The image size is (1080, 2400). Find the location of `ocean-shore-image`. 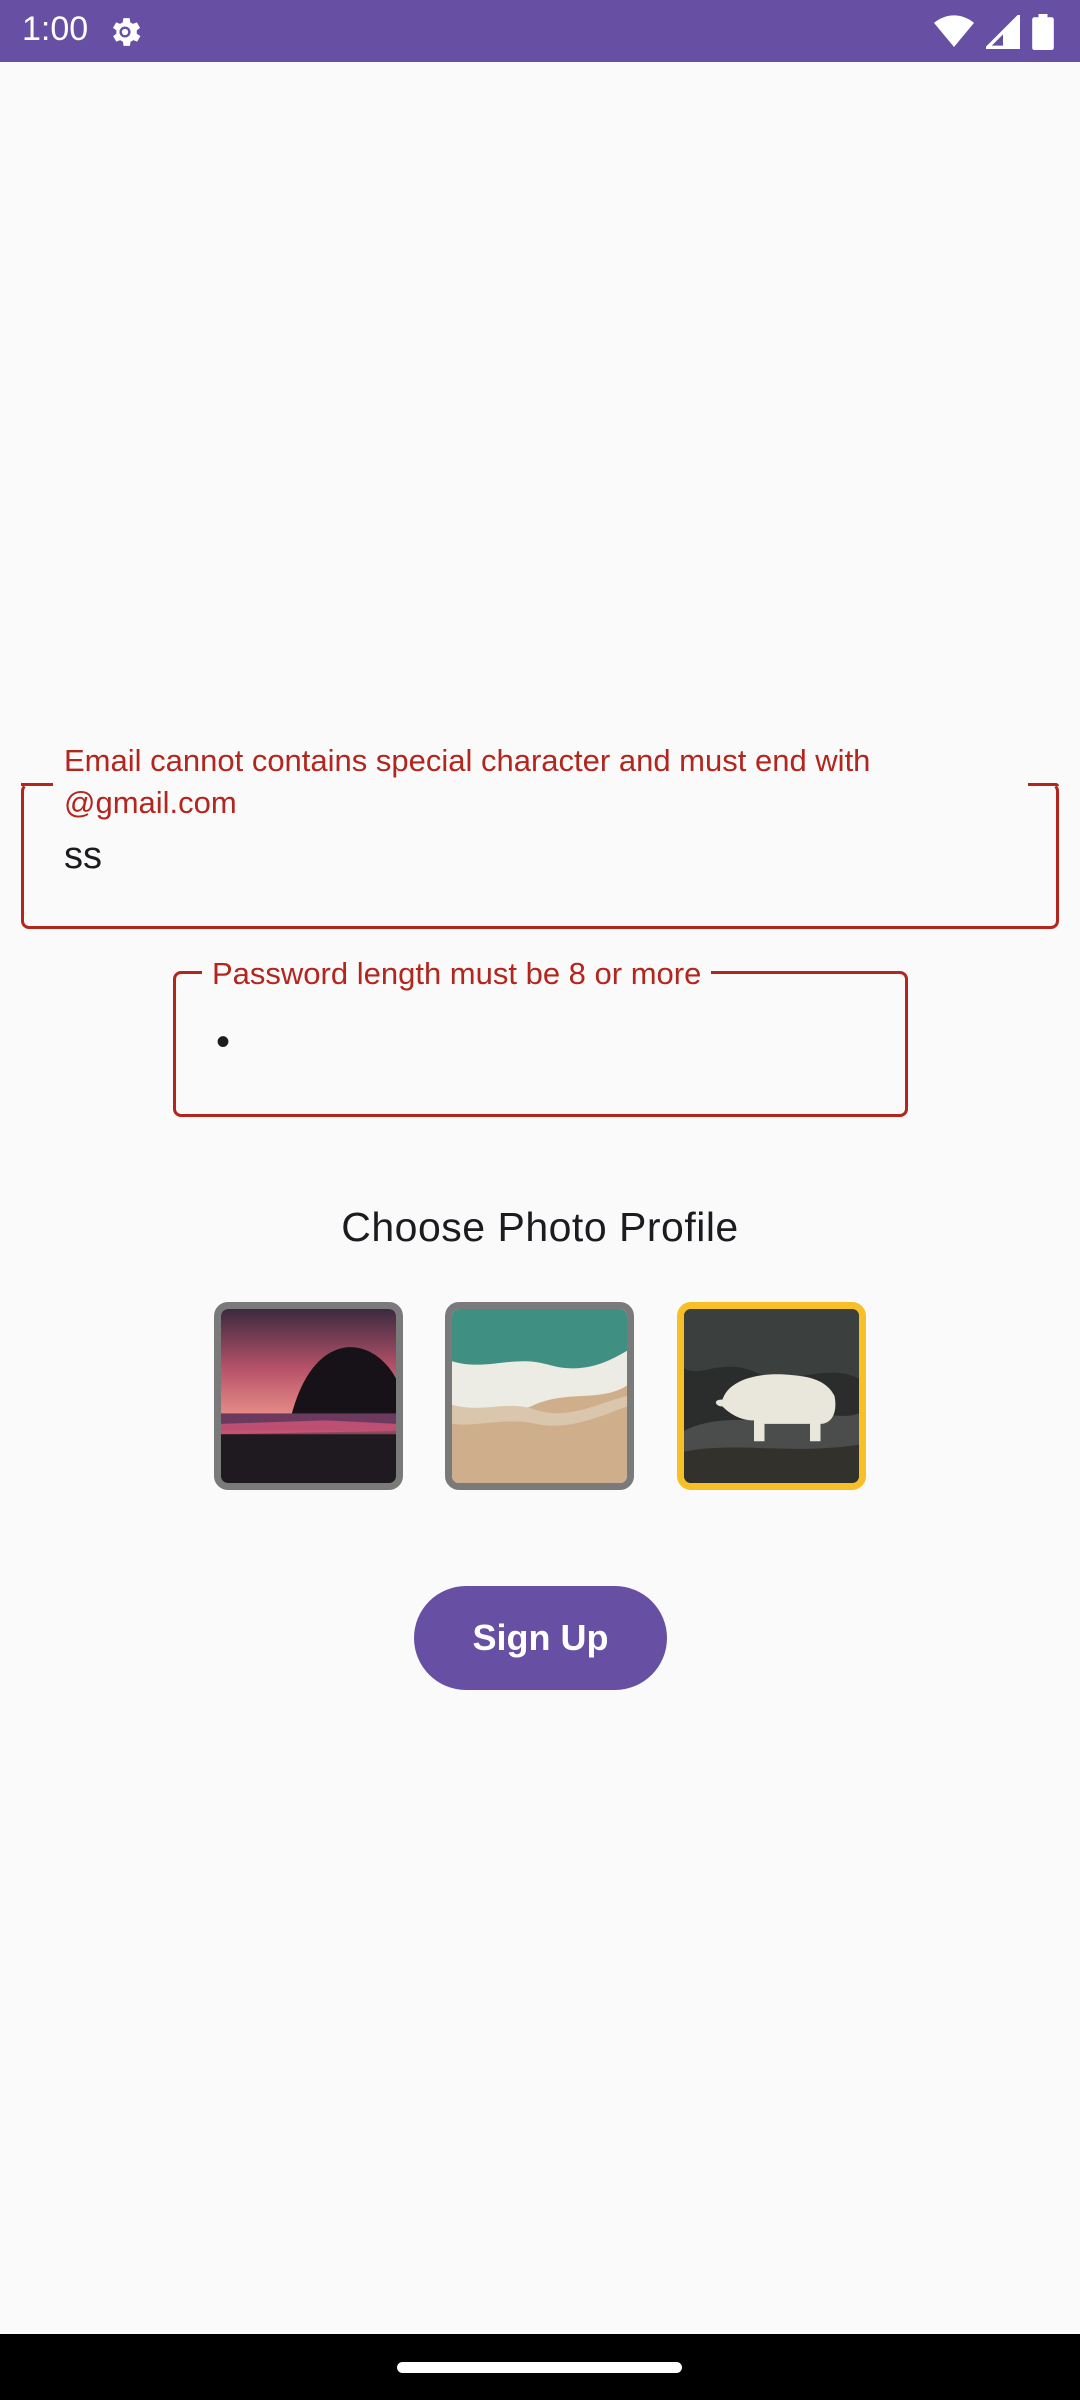

ocean-shore-image is located at coordinates (539, 1396).